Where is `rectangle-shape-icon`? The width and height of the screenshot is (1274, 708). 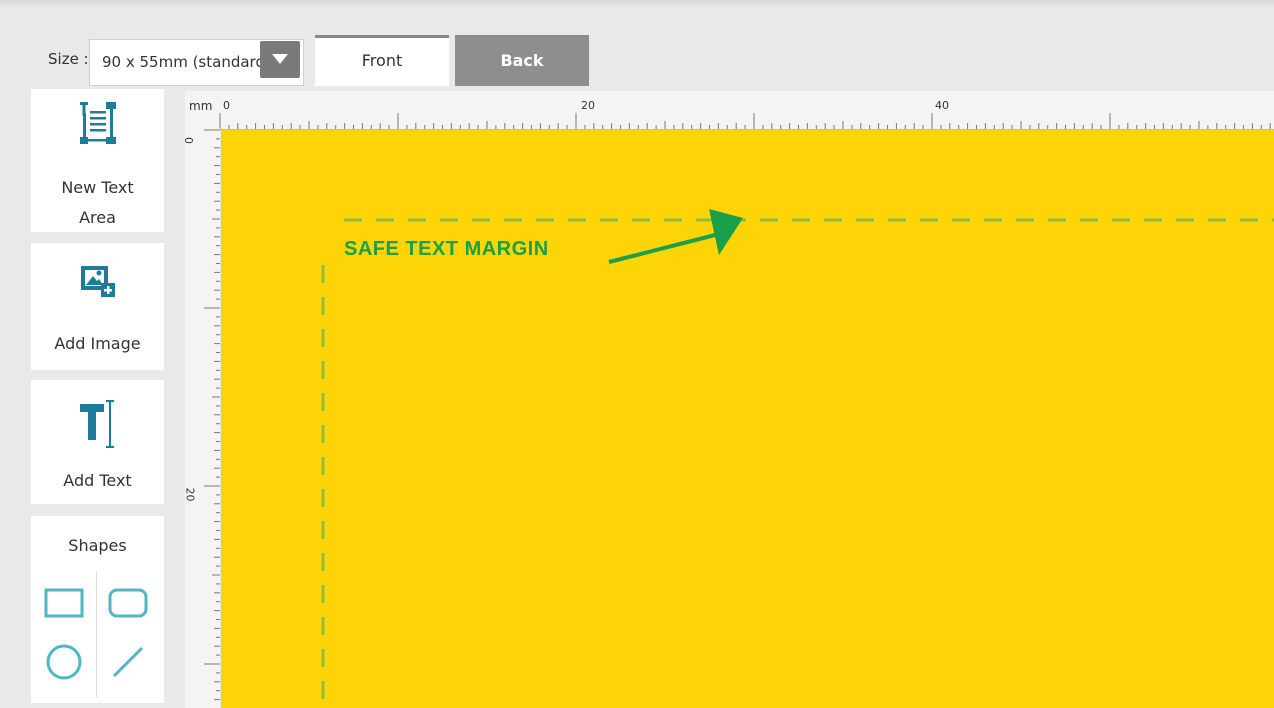 rectangle-shape-icon is located at coordinates (64, 602).